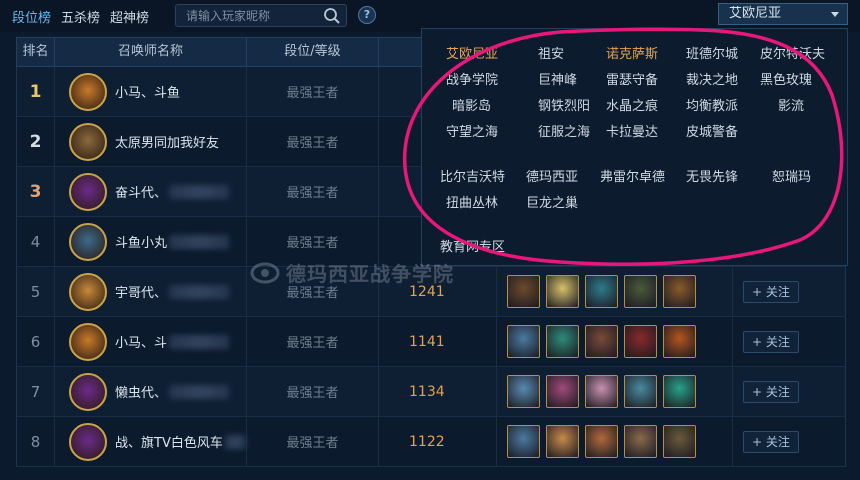  Describe the element at coordinates (632, 52) in the screenshot. I see `region-option: 诺克萨斯` at that location.